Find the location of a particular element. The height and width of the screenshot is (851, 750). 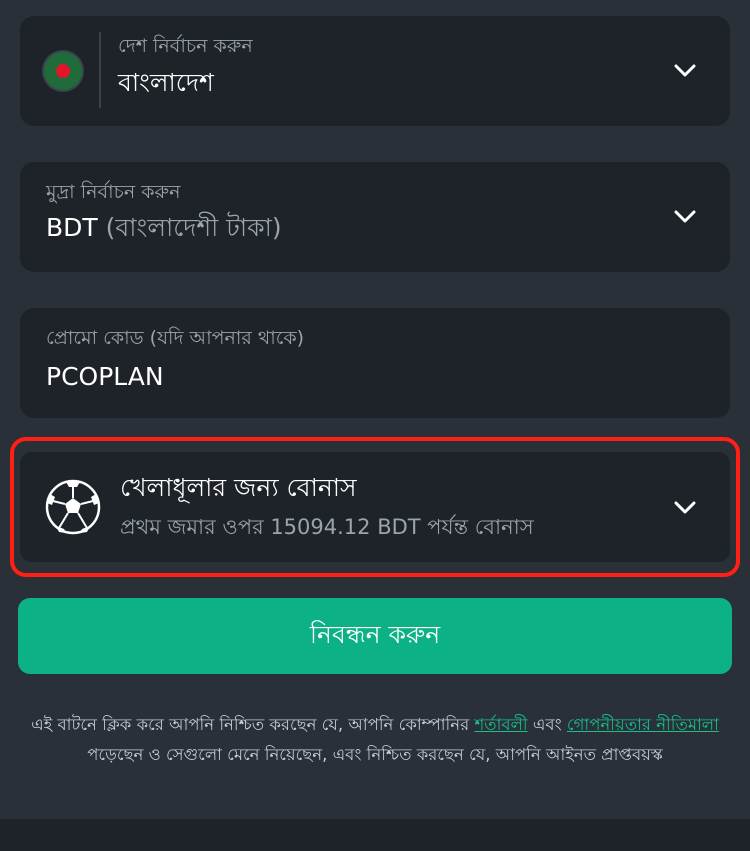

currency-label: মুদ্রা নির্বাচন করুন is located at coordinates (113, 192).